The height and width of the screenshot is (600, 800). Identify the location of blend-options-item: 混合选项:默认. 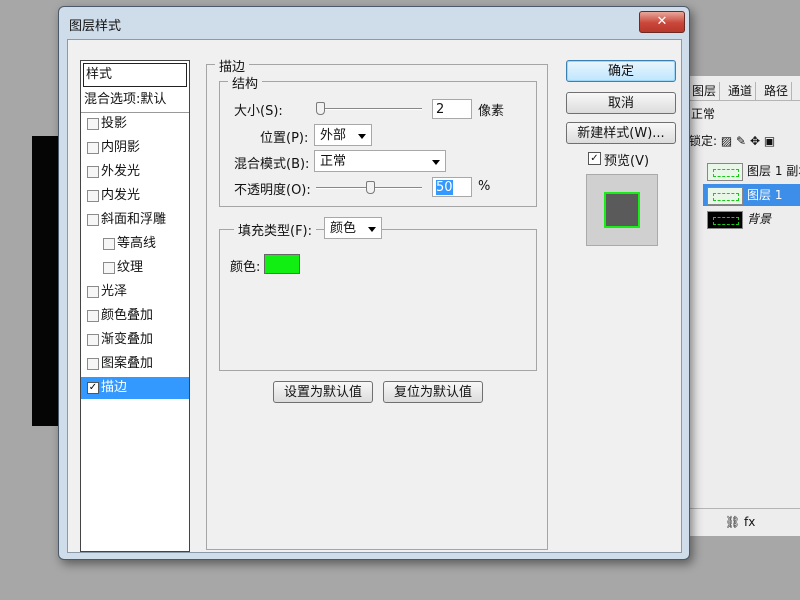
(135, 100).